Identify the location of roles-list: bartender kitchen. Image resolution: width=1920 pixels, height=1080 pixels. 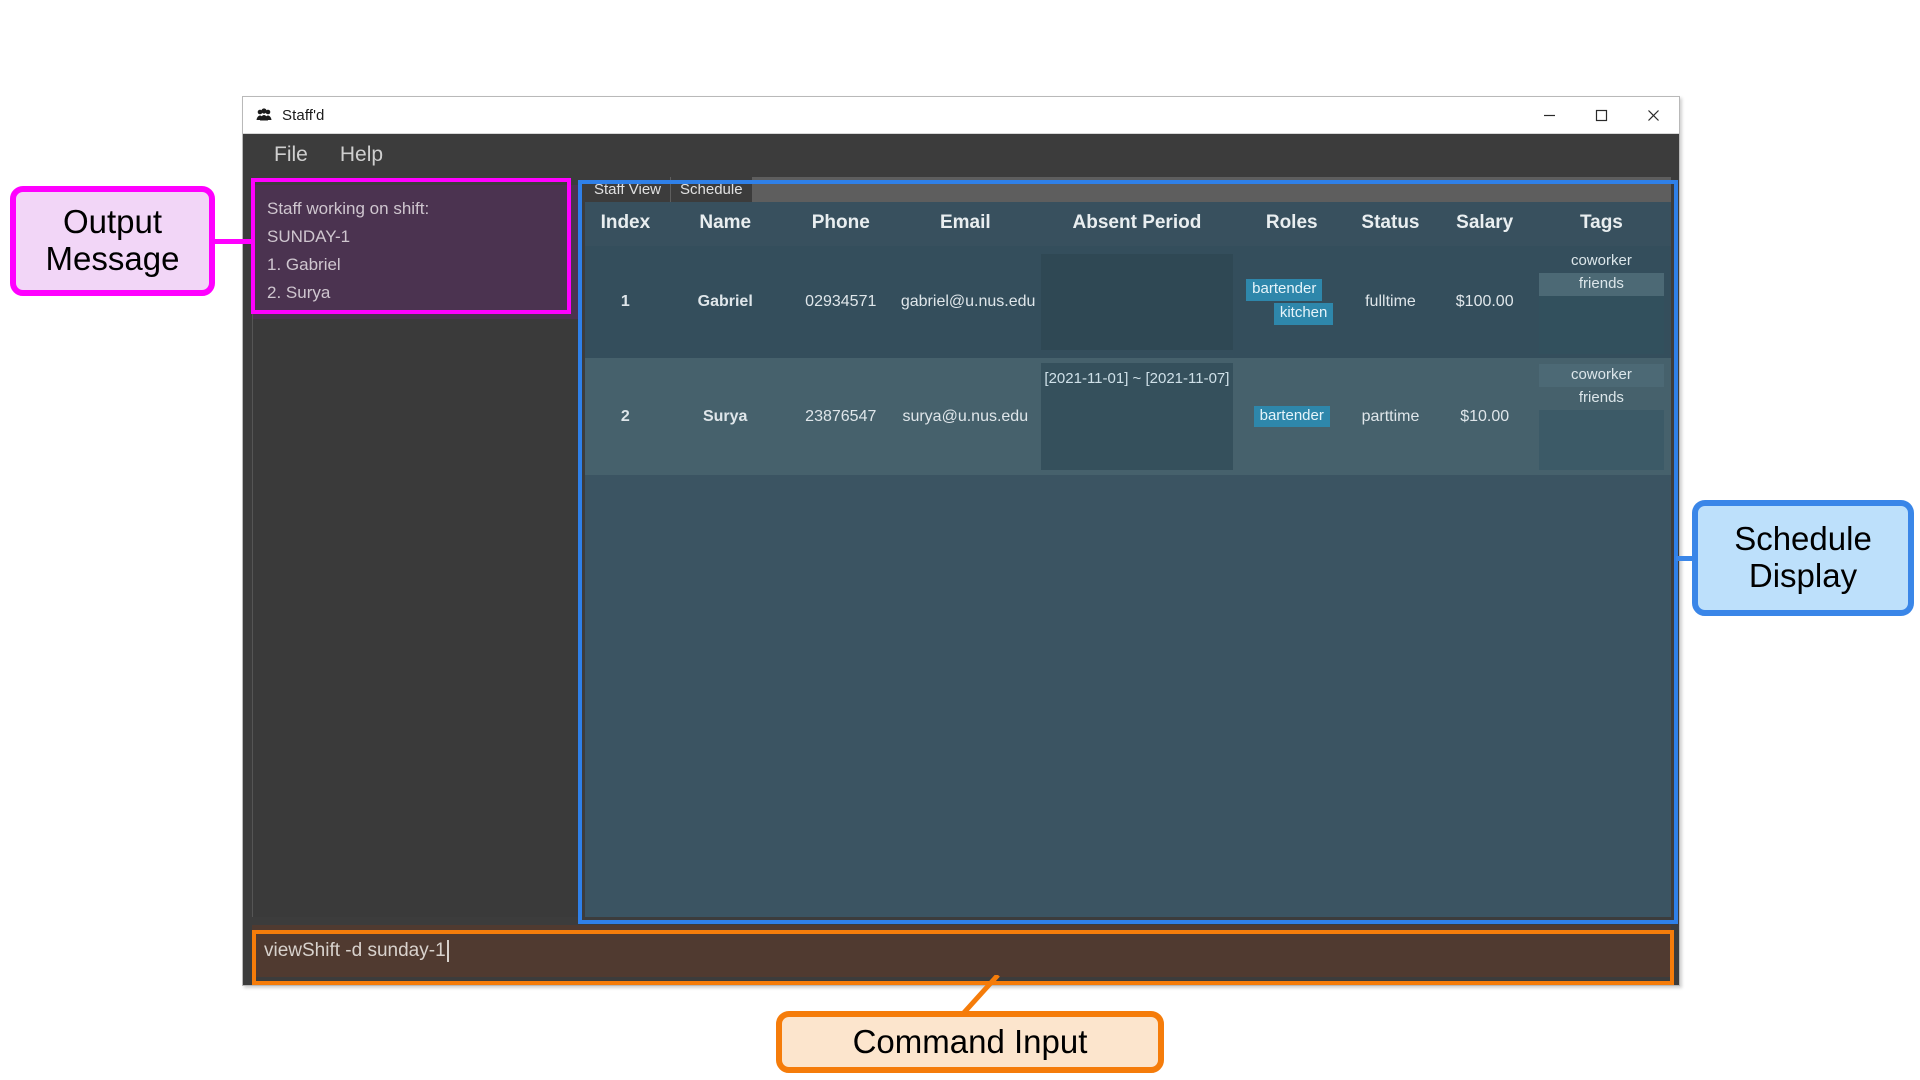
(1291, 302).